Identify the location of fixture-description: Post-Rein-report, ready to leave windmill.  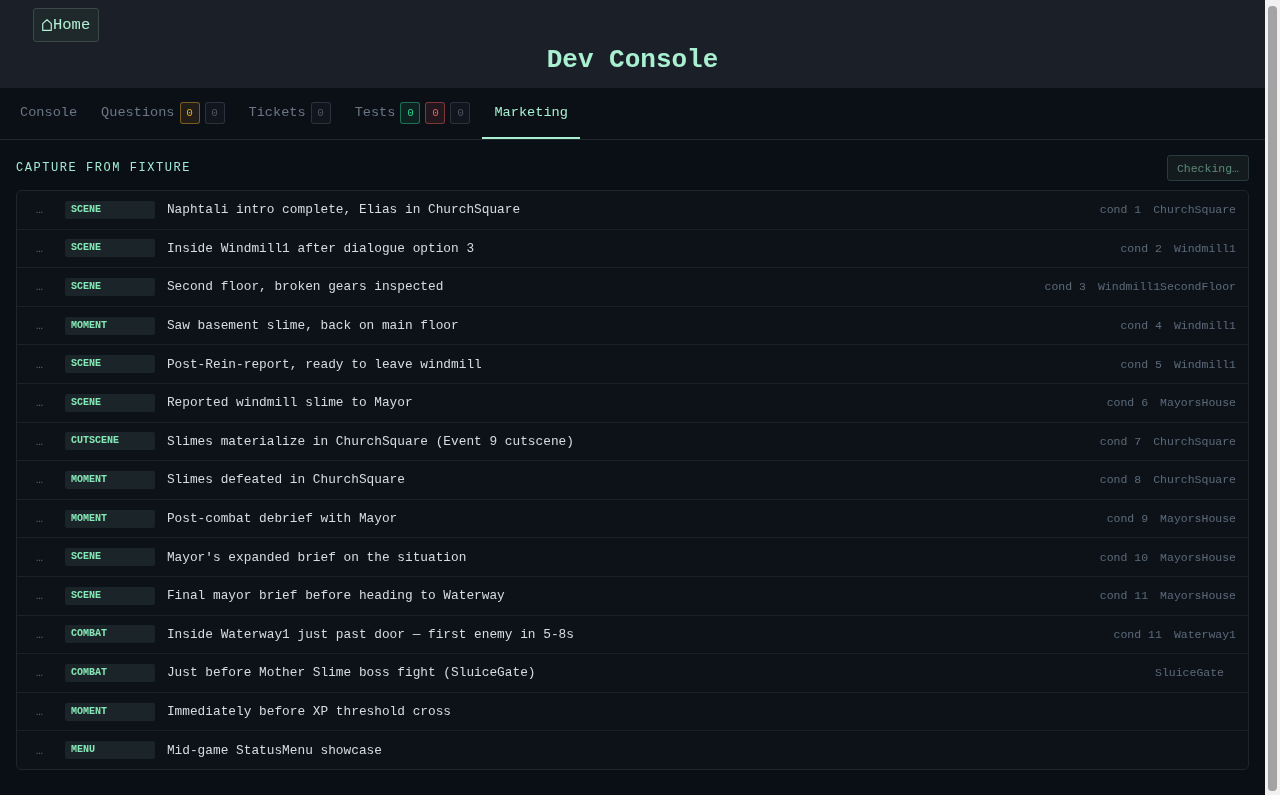
(324, 364).